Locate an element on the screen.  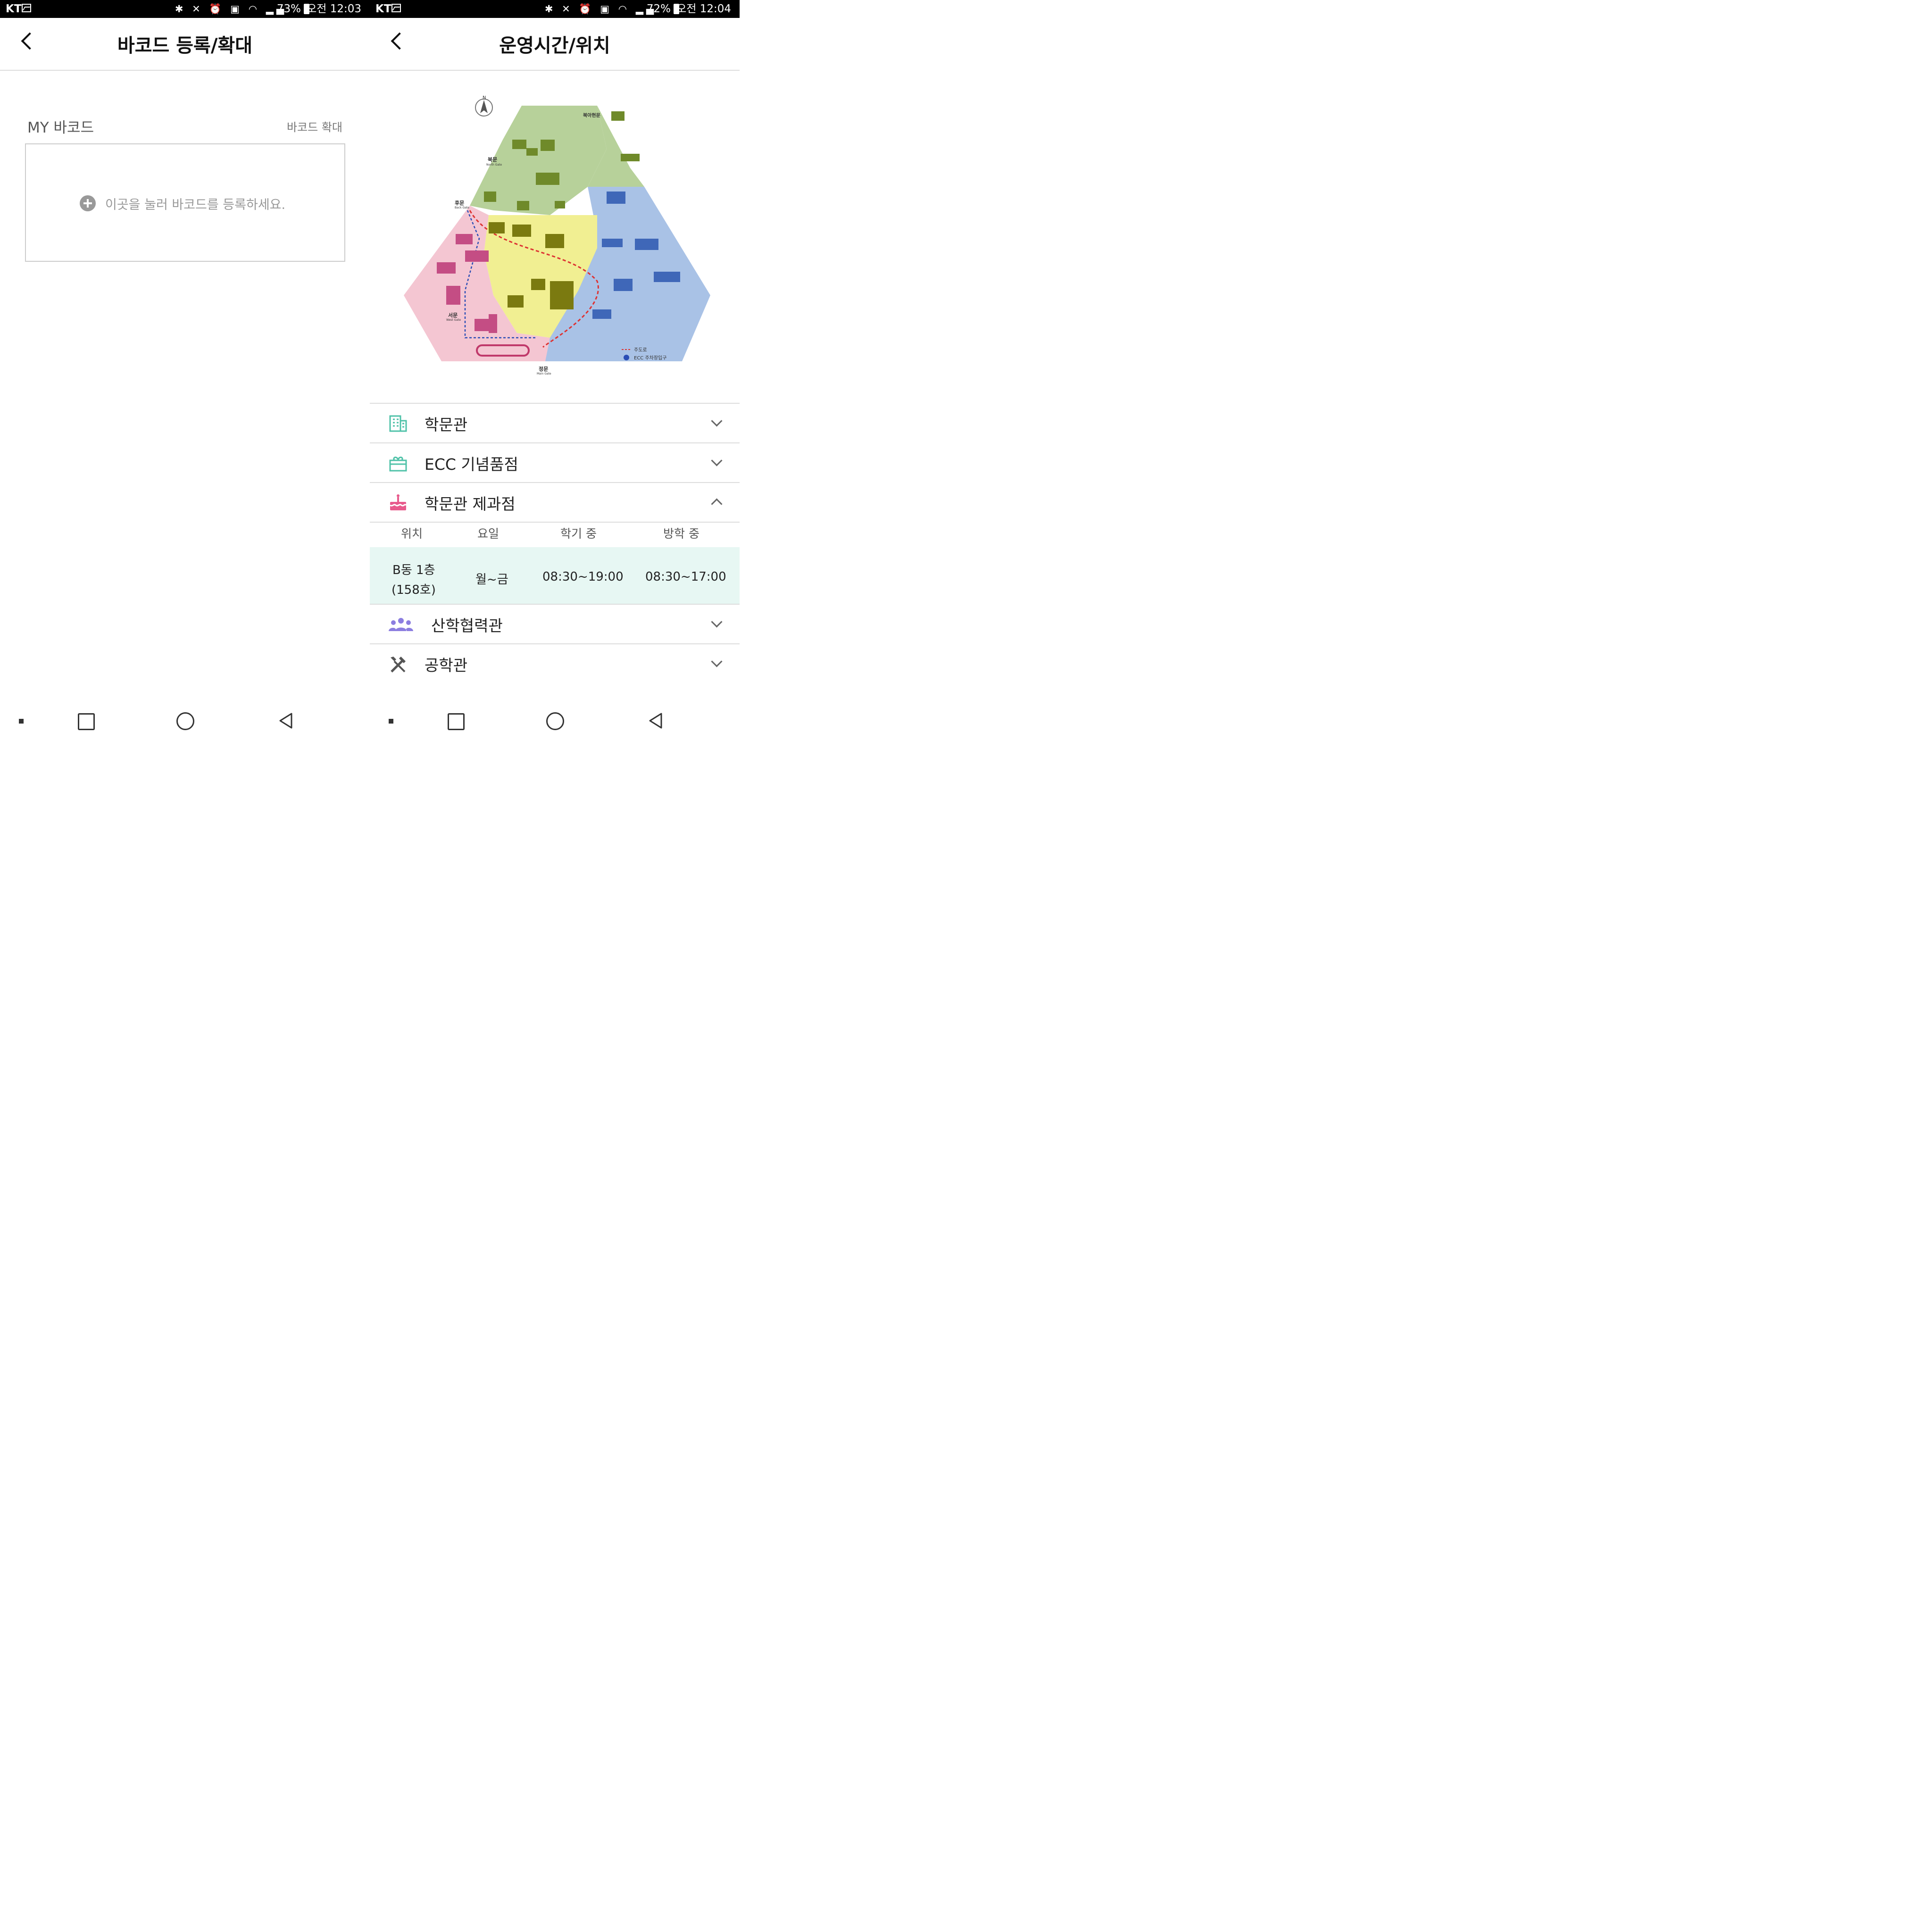
vacation-hours-cell: 08:30~17:00 is located at coordinates (686, 577).